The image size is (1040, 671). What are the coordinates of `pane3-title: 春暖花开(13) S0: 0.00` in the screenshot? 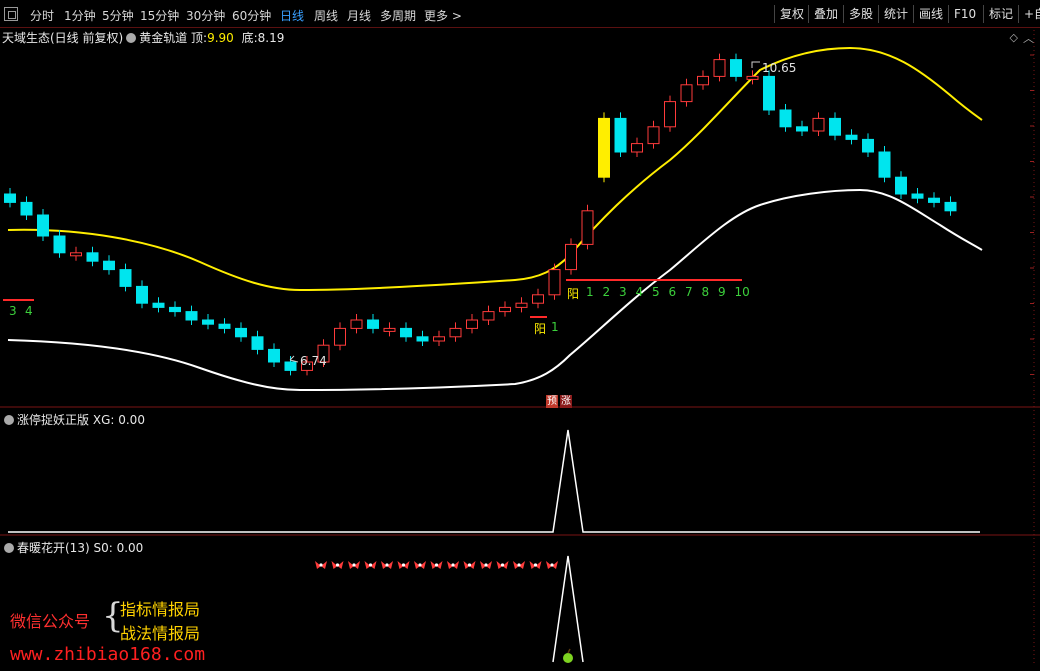 It's located at (72, 547).